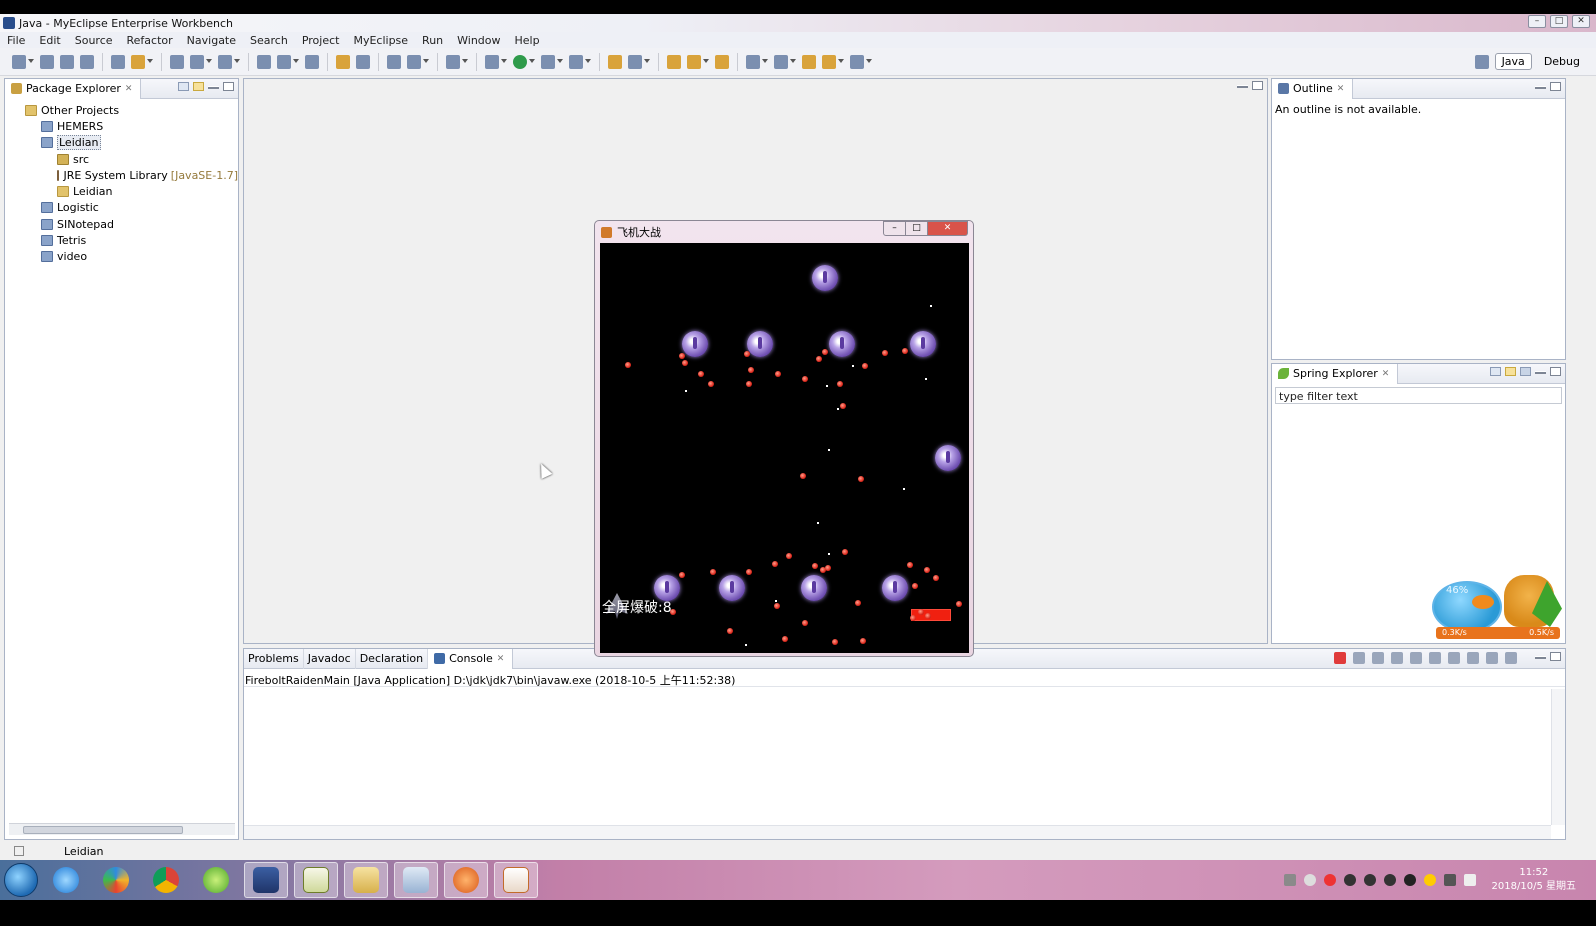  What do you see at coordinates (166, 880) in the screenshot?
I see `taskbar-chrome` at bounding box center [166, 880].